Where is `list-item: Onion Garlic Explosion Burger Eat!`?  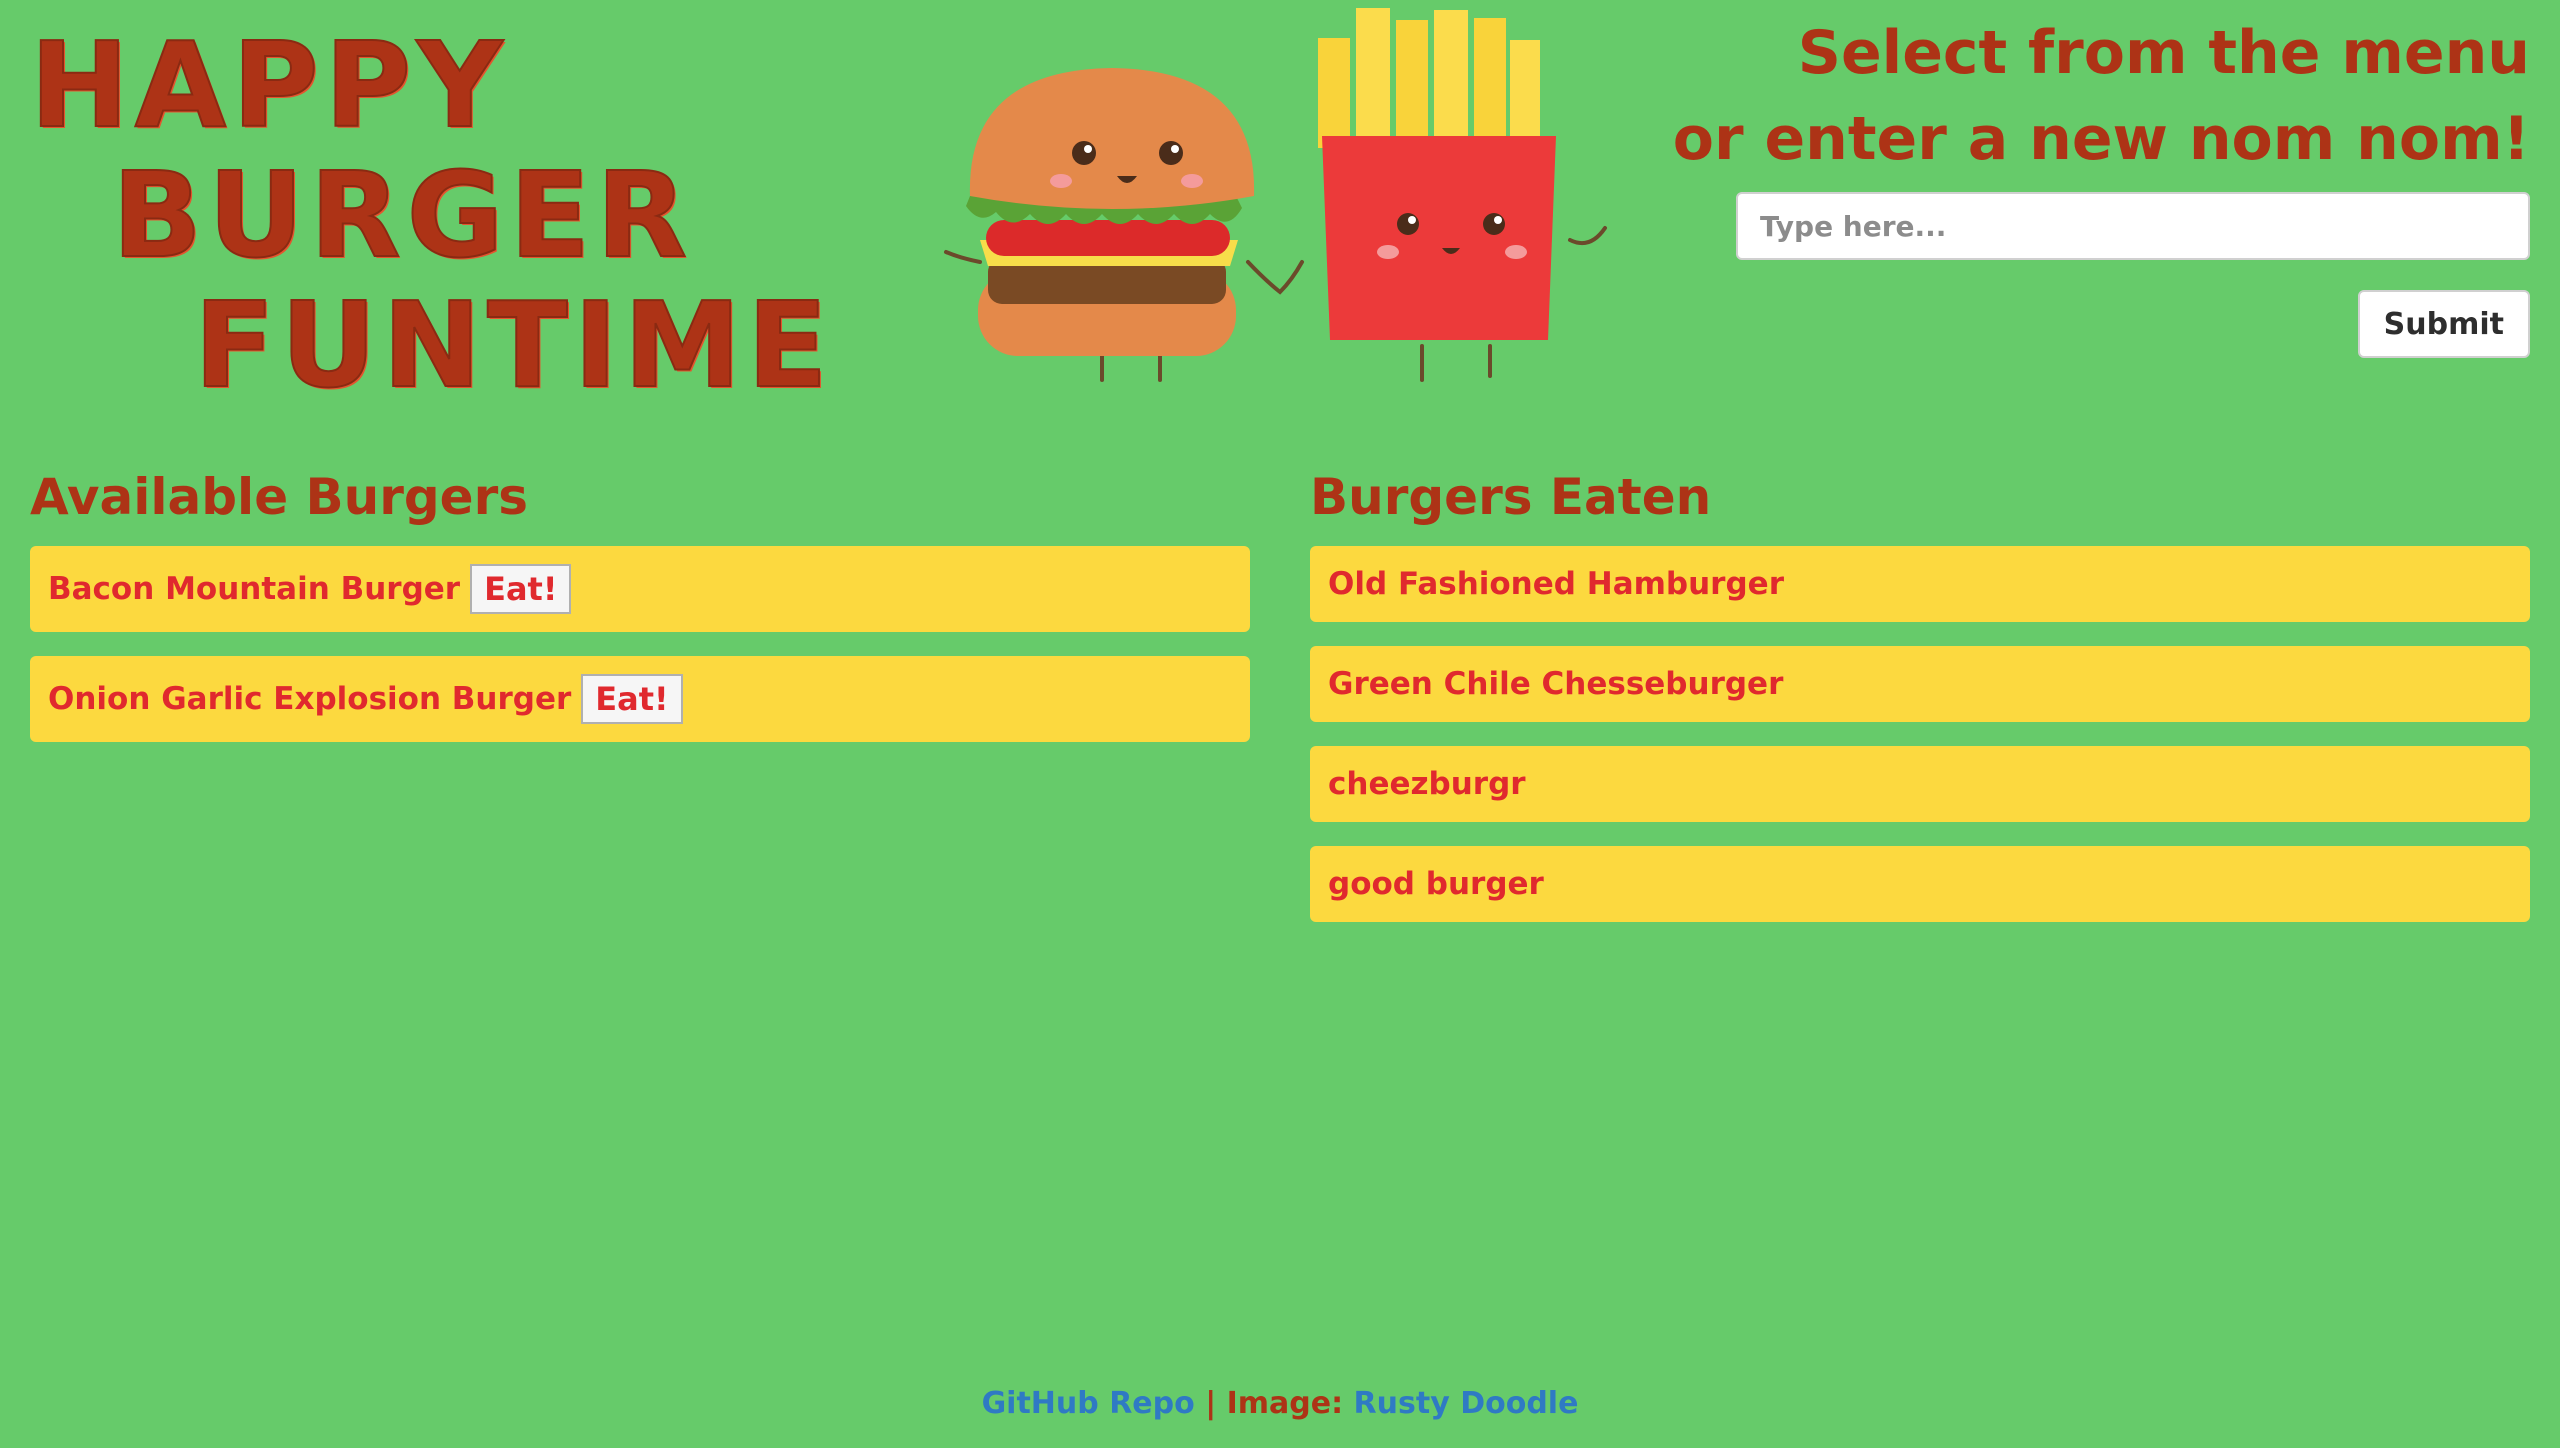
list-item: Onion Garlic Explosion Burger Eat! is located at coordinates (640, 699).